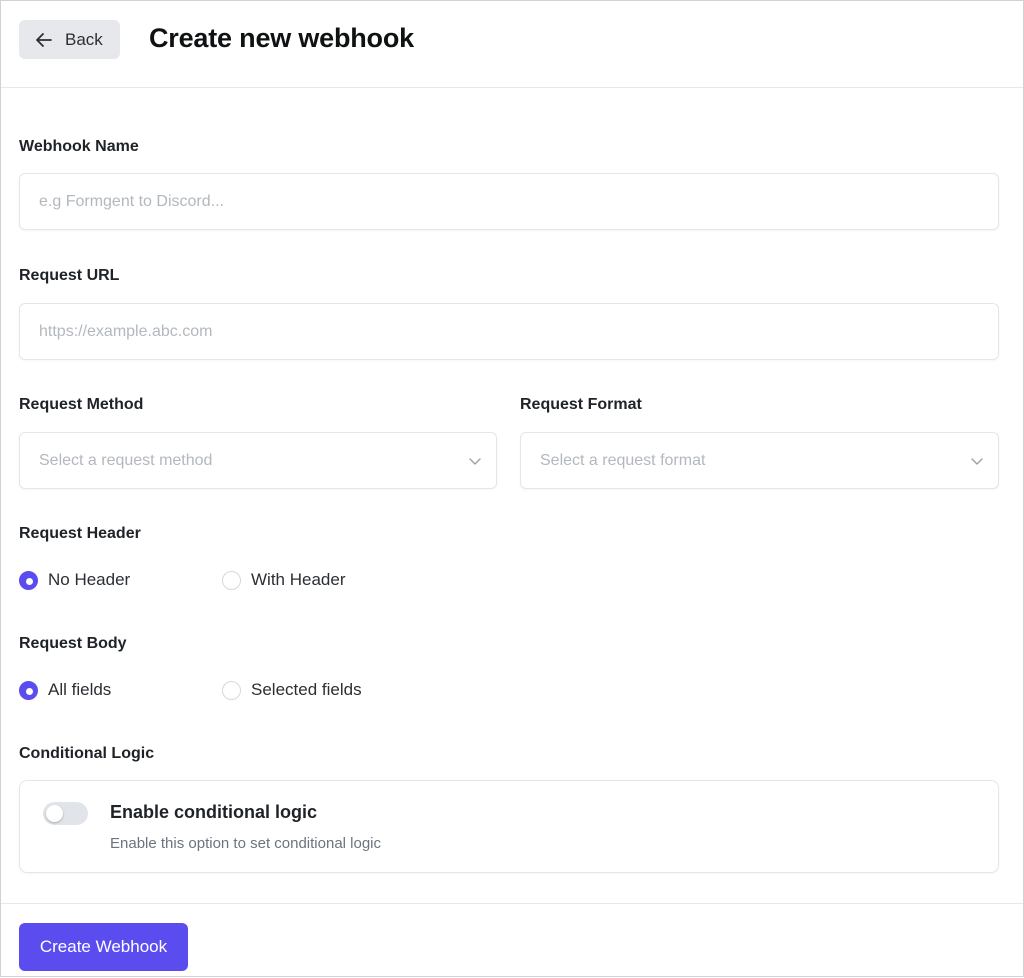  Describe the element at coordinates (69, 275) in the screenshot. I see `request-url-label: Request URL` at that location.